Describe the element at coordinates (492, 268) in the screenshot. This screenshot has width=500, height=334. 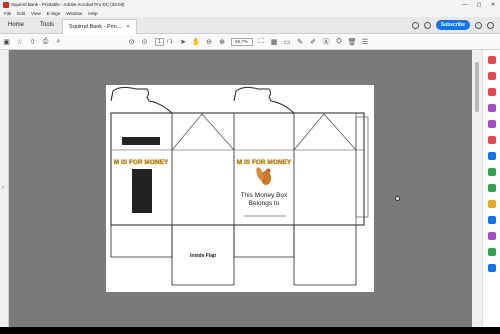
I see `more-tools-pane-icon` at that location.